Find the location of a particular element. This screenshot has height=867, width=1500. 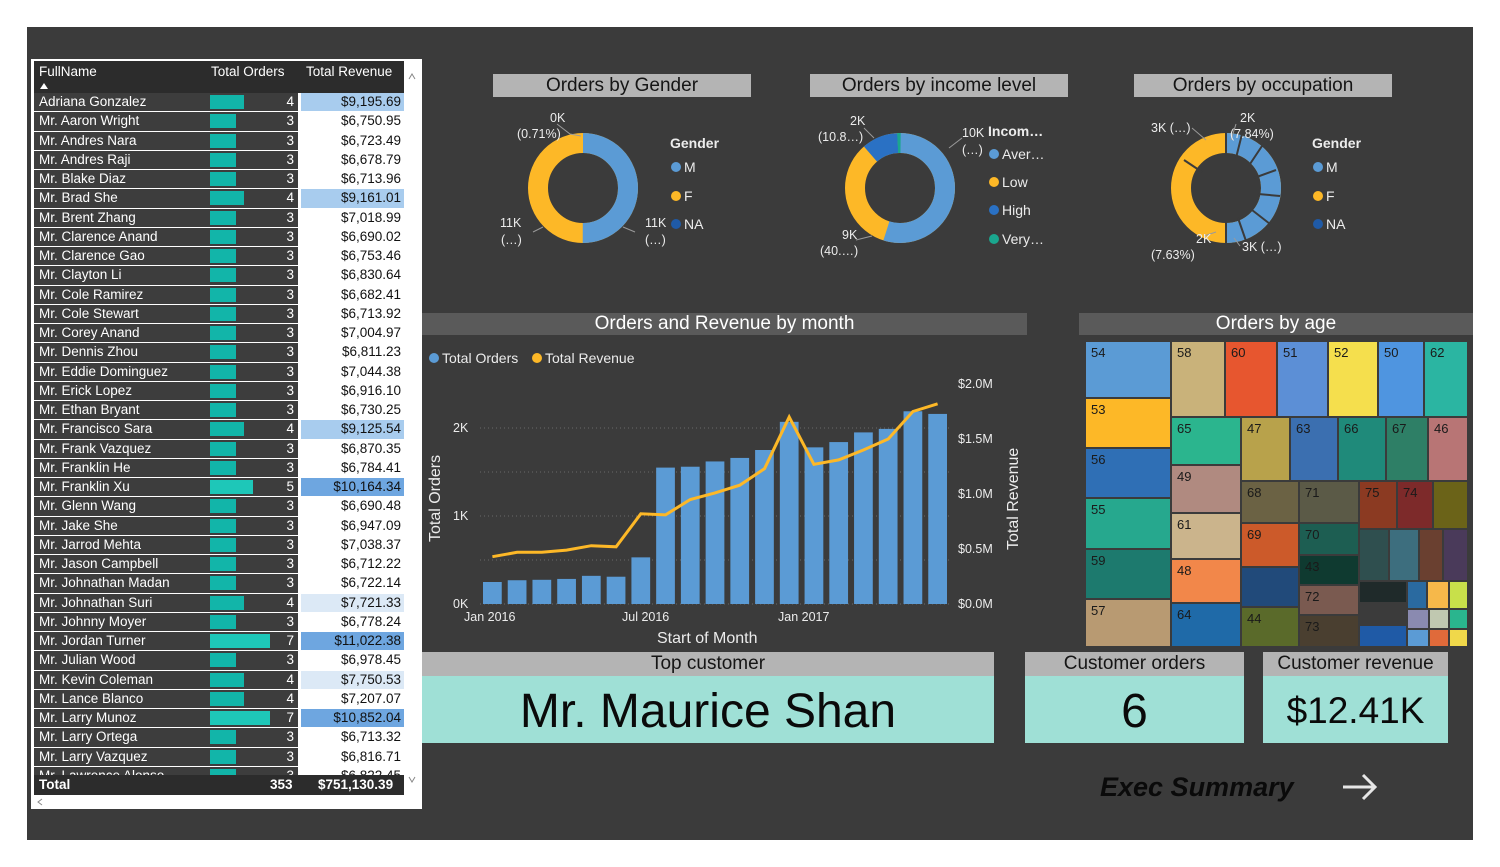

age-tile-69: 69 is located at coordinates (1270, 545).